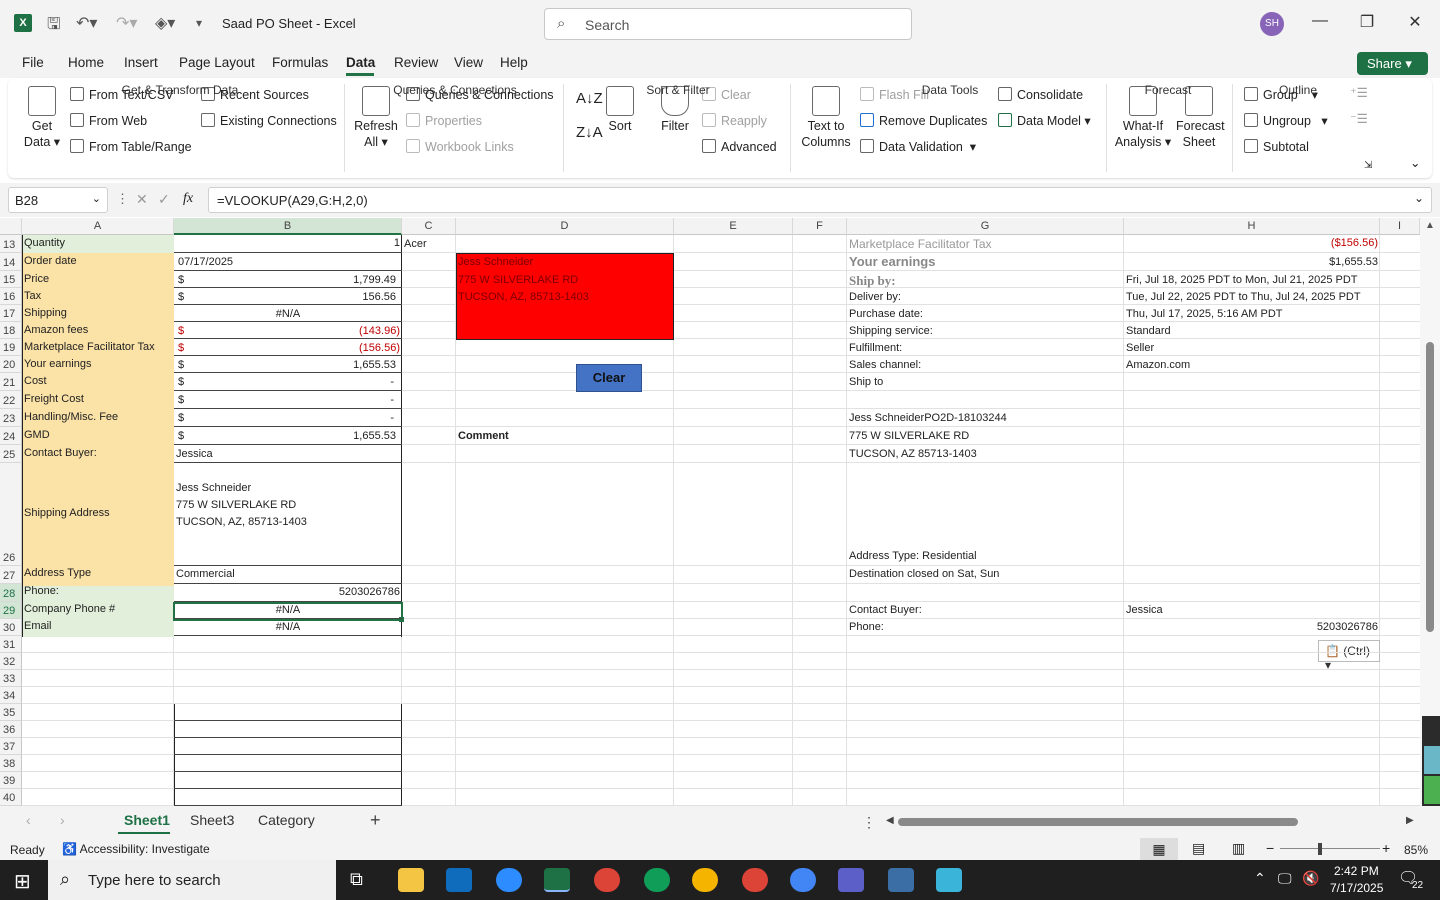 Image resolution: width=1440 pixels, height=900 pixels. Describe the element at coordinates (54, 26) in the screenshot. I see `save-icon: 🖫` at that location.